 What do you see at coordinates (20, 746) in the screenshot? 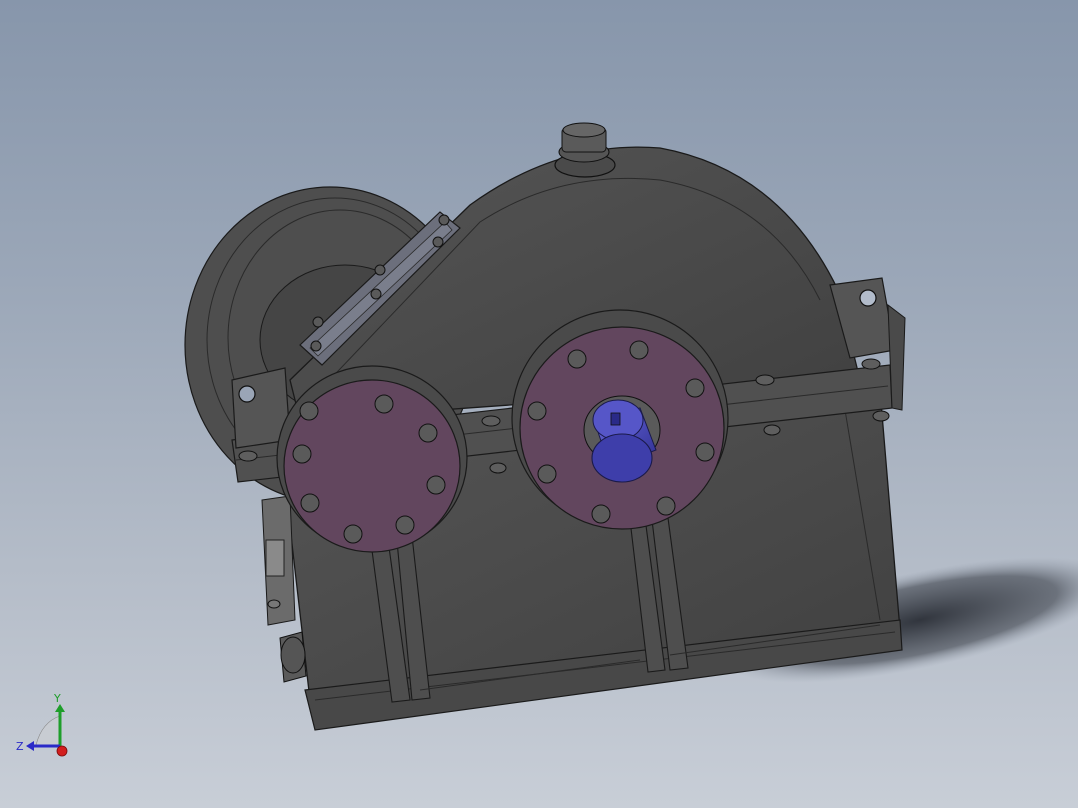
I see `z-axis-label: Z` at bounding box center [20, 746].